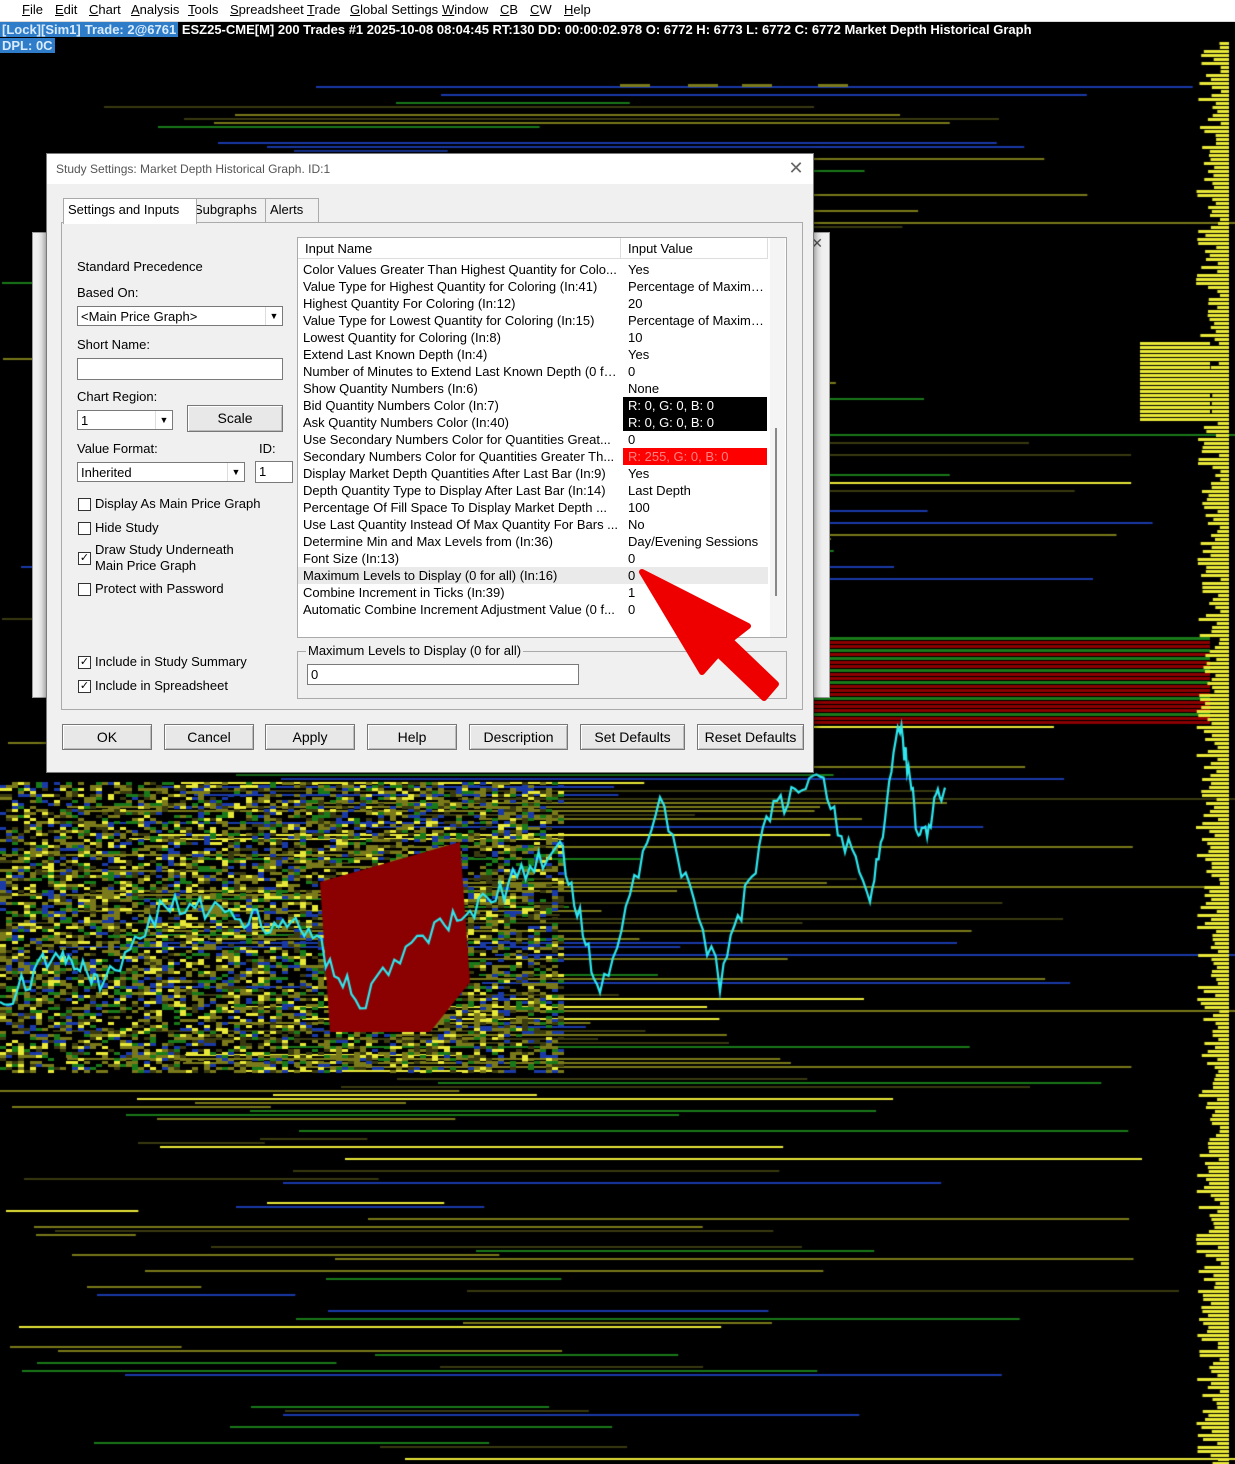 The height and width of the screenshot is (1464, 1235). Describe the element at coordinates (462, 303) in the screenshot. I see `input-name-cell: Highest Quantity For Coloring (In:12)` at that location.